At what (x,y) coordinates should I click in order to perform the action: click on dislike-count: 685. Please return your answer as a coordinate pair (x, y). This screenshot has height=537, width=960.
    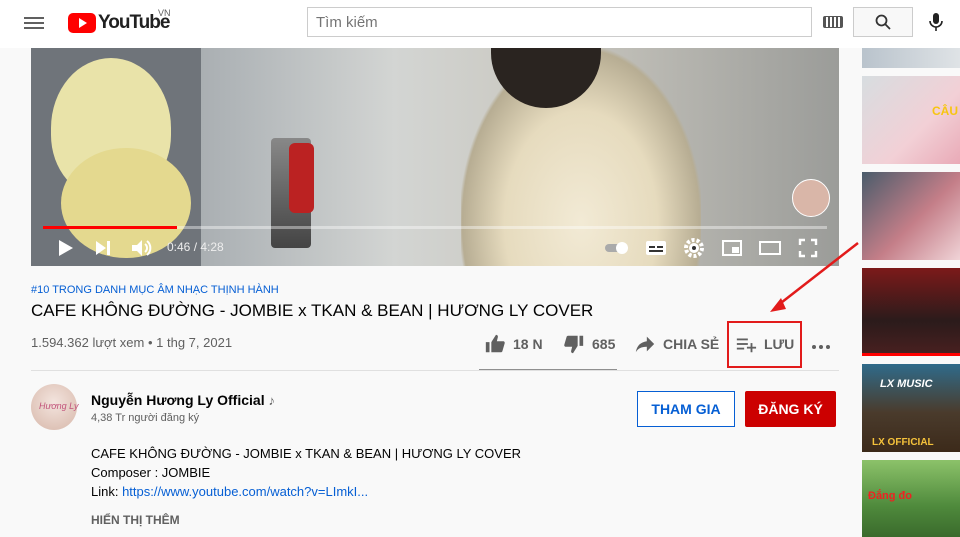
    Looking at the image, I should click on (604, 344).